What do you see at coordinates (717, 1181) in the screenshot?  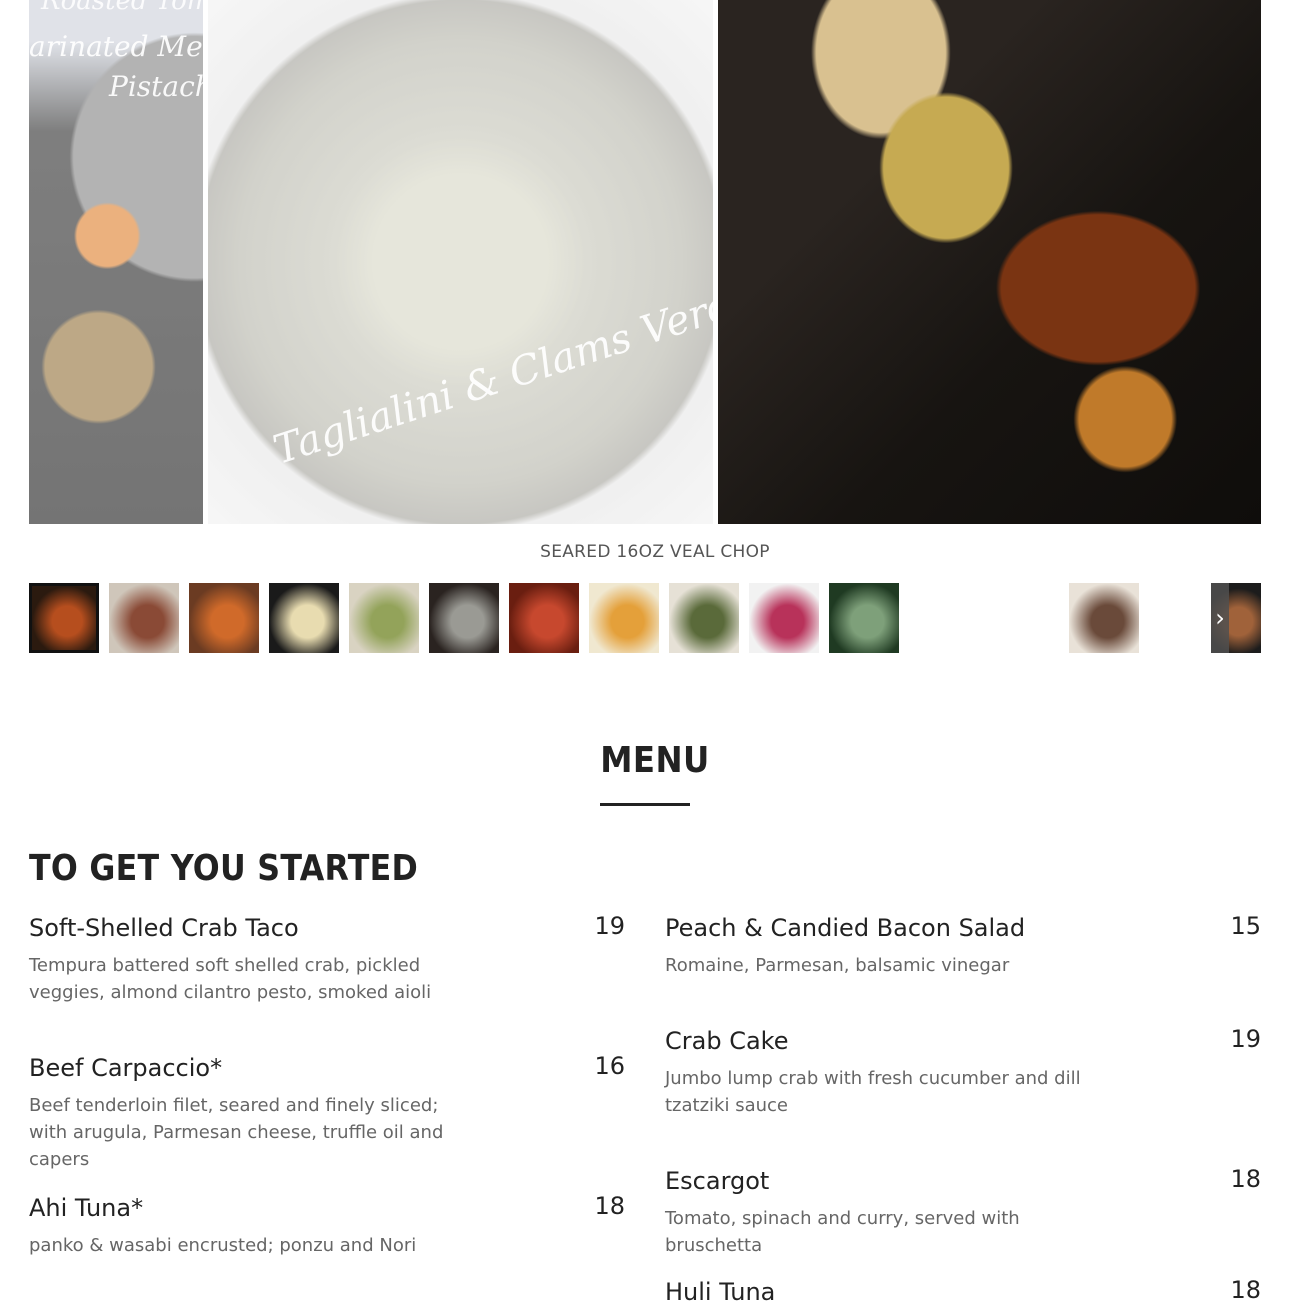 I see `menu-item-name: Escargot` at bounding box center [717, 1181].